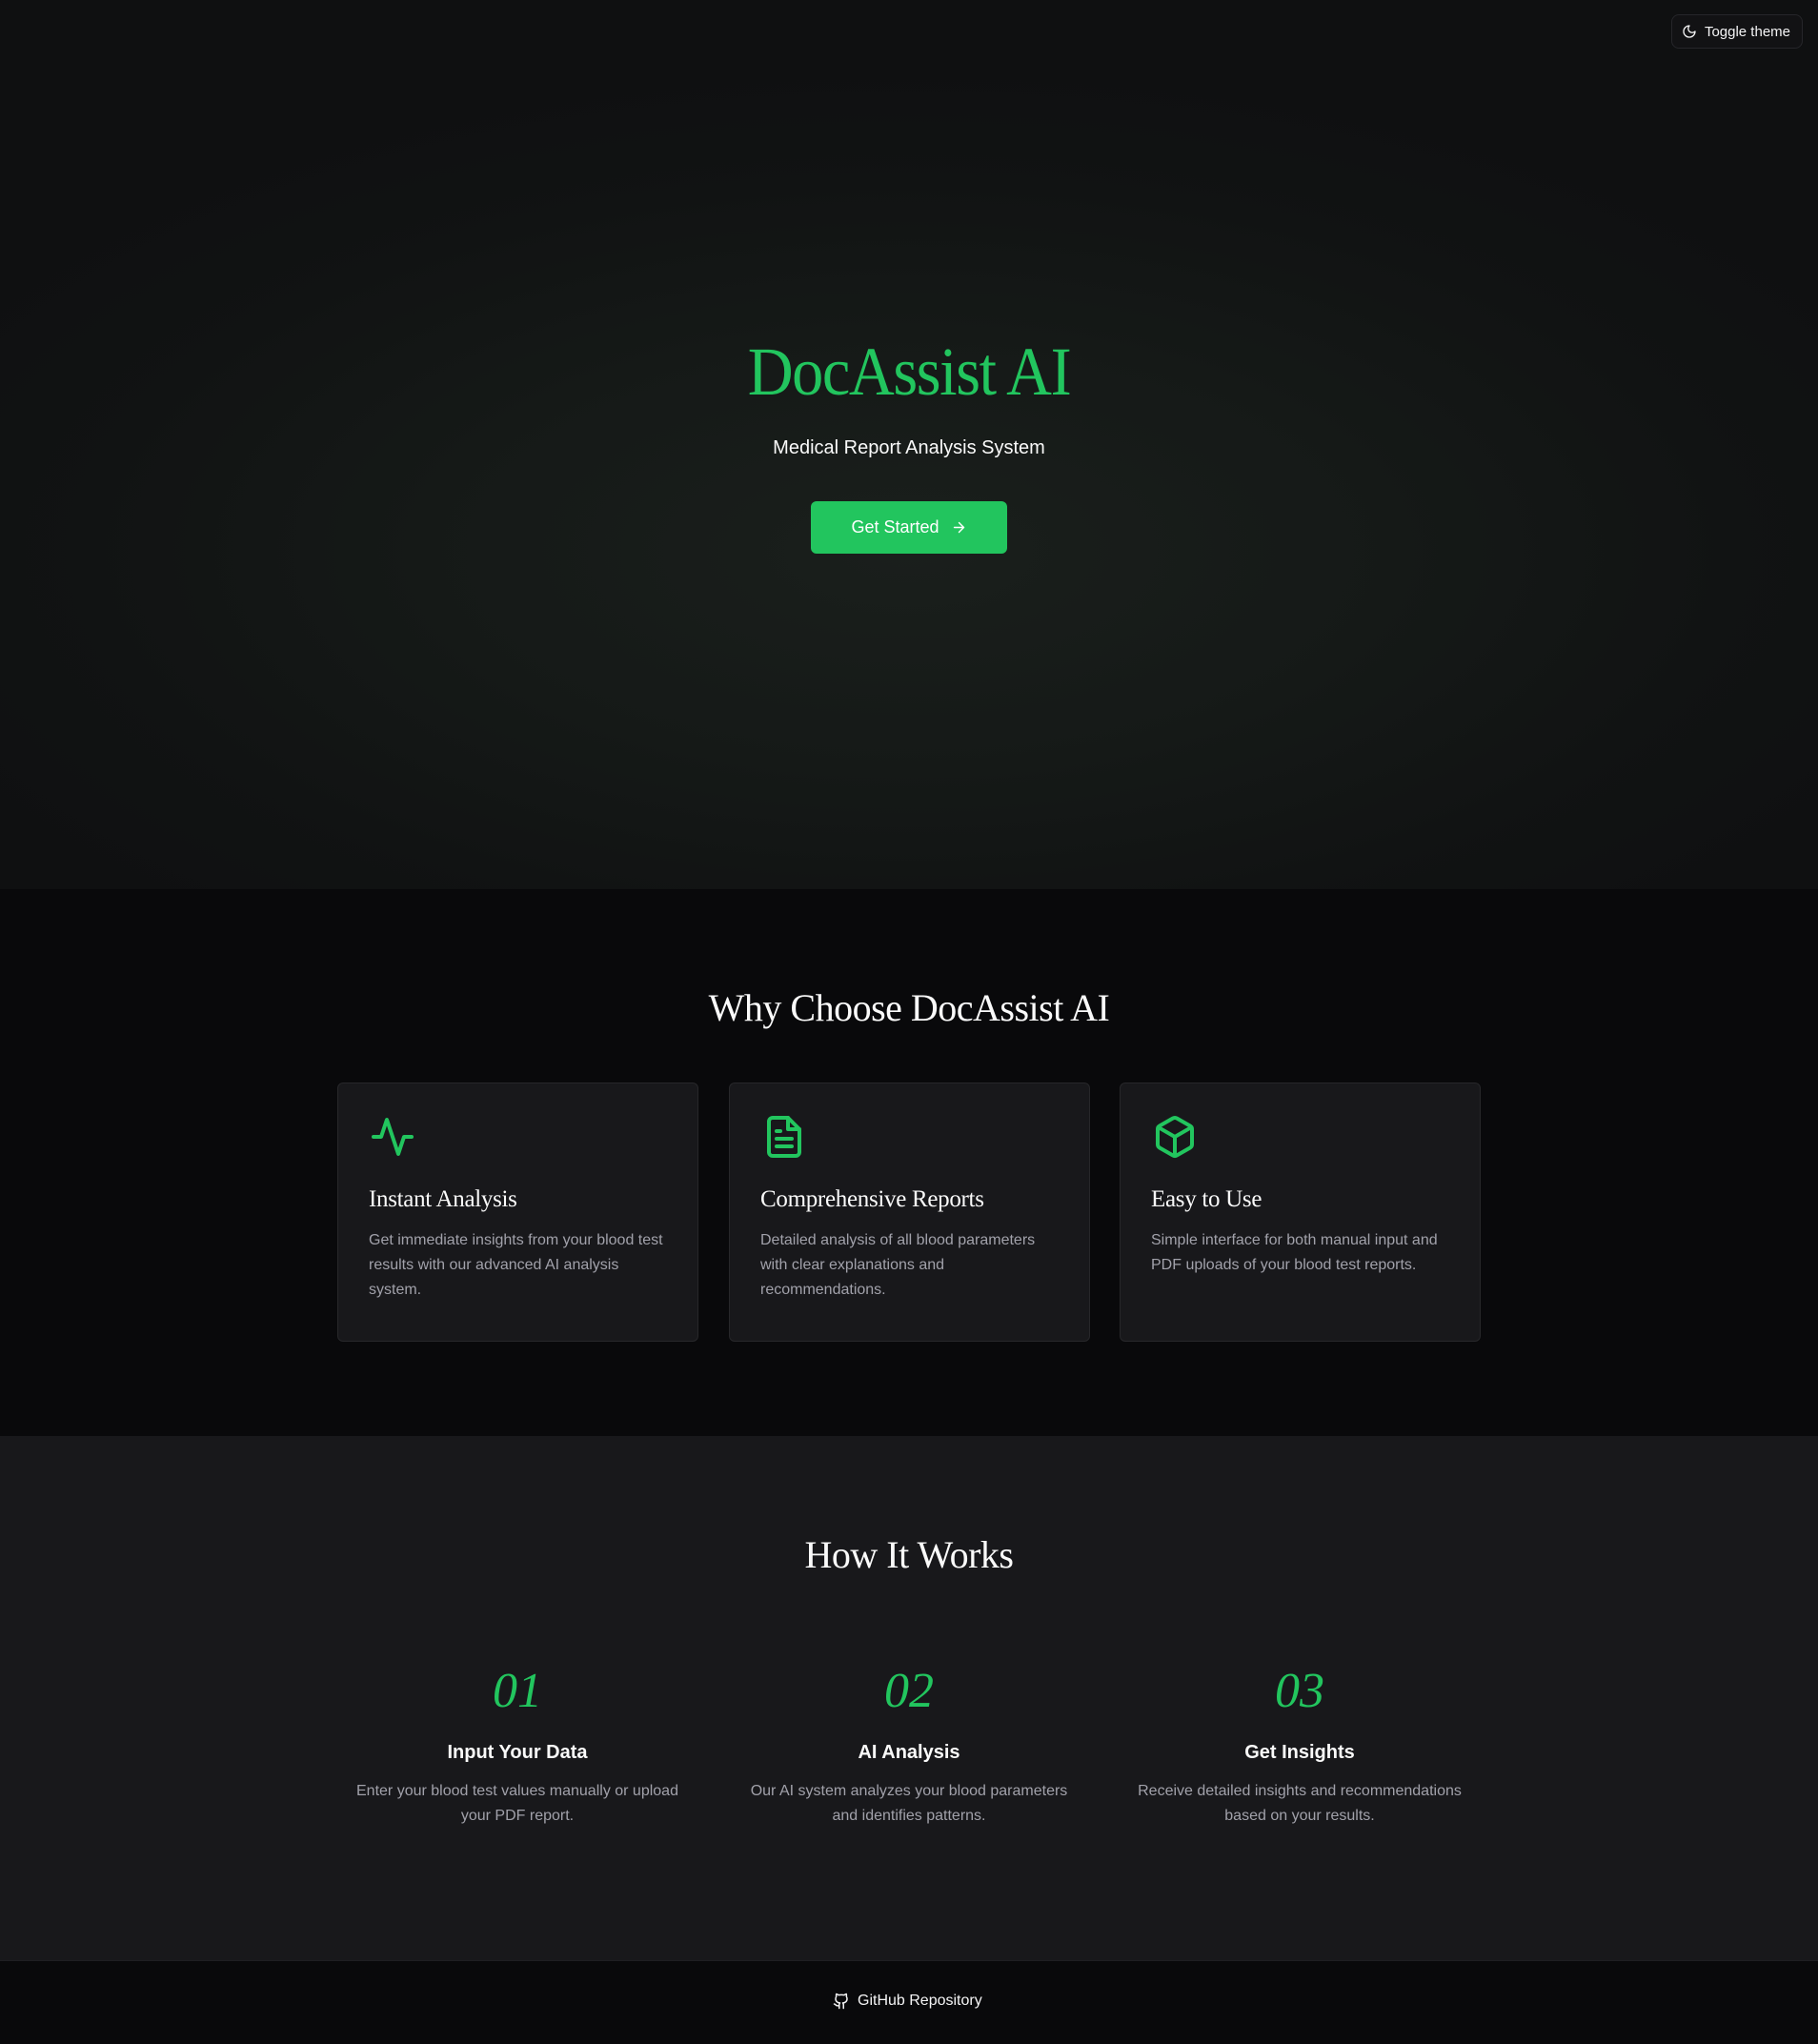 The image size is (1818, 2044). Describe the element at coordinates (443, 1199) in the screenshot. I see `feature-title: Instant Analysis` at that location.